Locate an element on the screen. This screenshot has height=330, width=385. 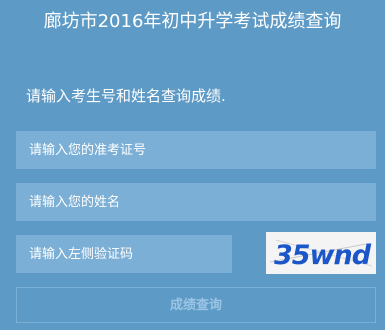
captcha-image: 35wnd is located at coordinates (321, 253).